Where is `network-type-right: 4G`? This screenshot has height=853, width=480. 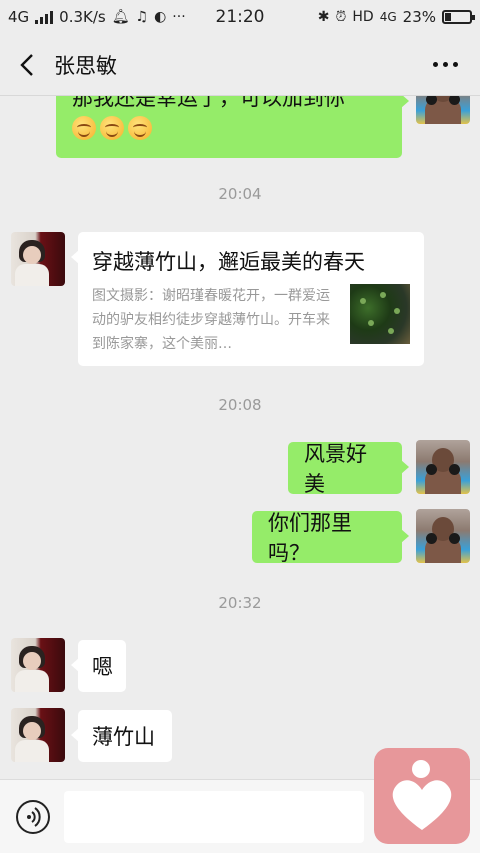 network-type-right: 4G is located at coordinates (388, 17).